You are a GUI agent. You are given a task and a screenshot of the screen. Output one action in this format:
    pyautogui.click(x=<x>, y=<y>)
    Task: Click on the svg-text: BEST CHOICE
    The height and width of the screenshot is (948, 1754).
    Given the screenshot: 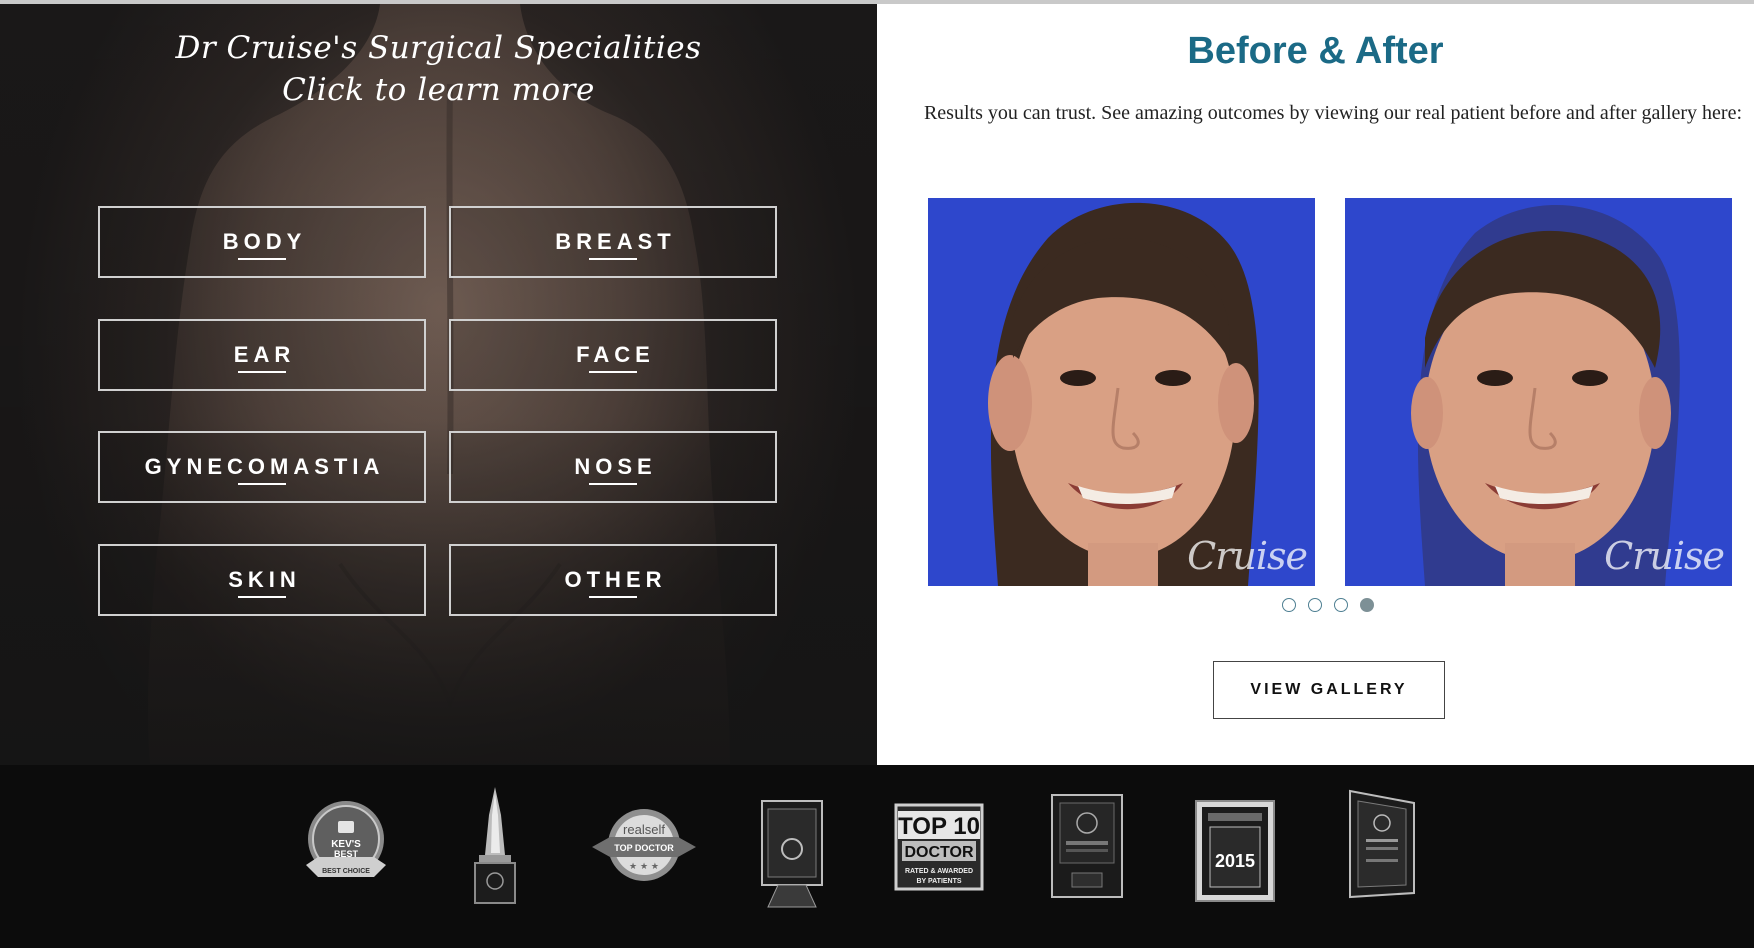 What is the action you would take?
    pyautogui.click(x=346, y=871)
    